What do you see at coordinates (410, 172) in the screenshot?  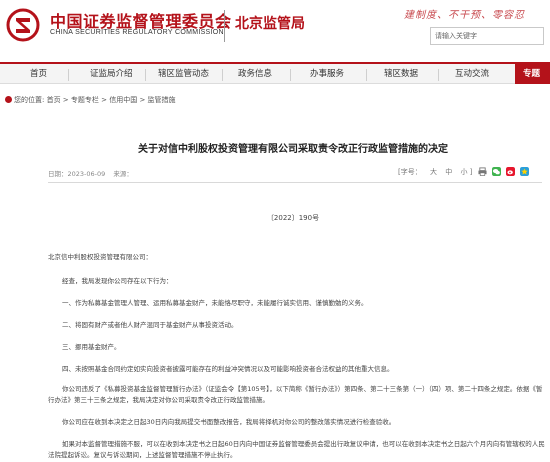 I see `font-size-label: [字号：` at bounding box center [410, 172].